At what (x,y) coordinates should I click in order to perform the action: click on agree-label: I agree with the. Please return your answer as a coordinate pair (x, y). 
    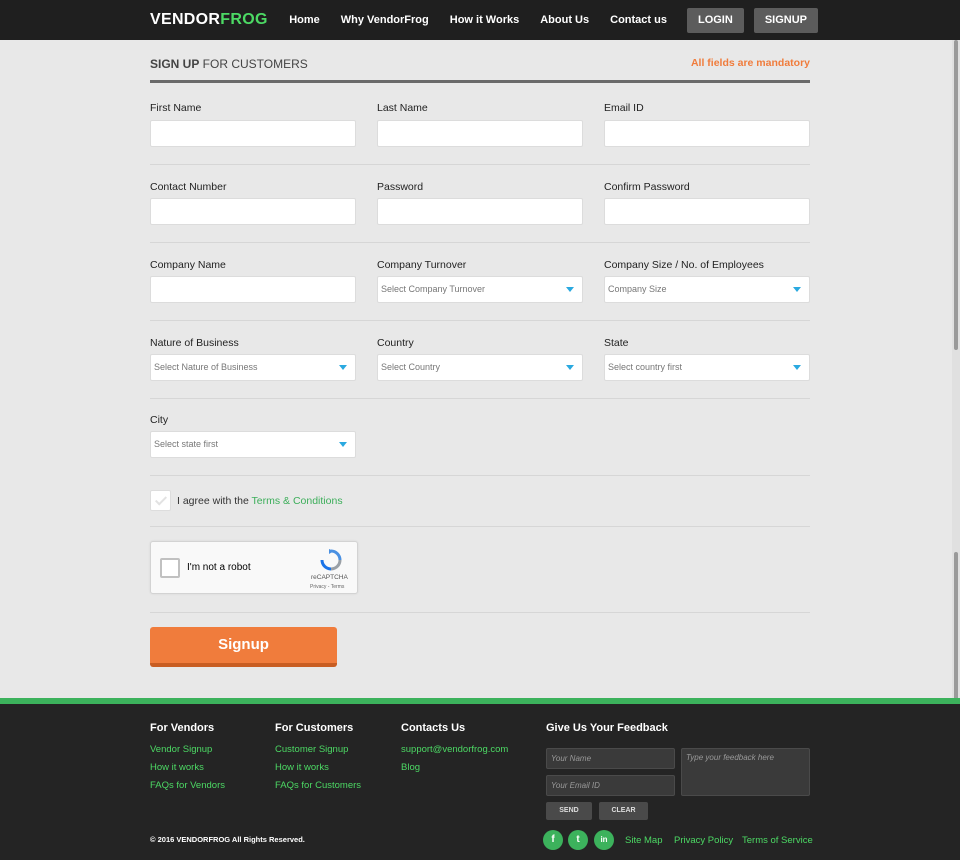
    Looking at the image, I should click on (214, 501).